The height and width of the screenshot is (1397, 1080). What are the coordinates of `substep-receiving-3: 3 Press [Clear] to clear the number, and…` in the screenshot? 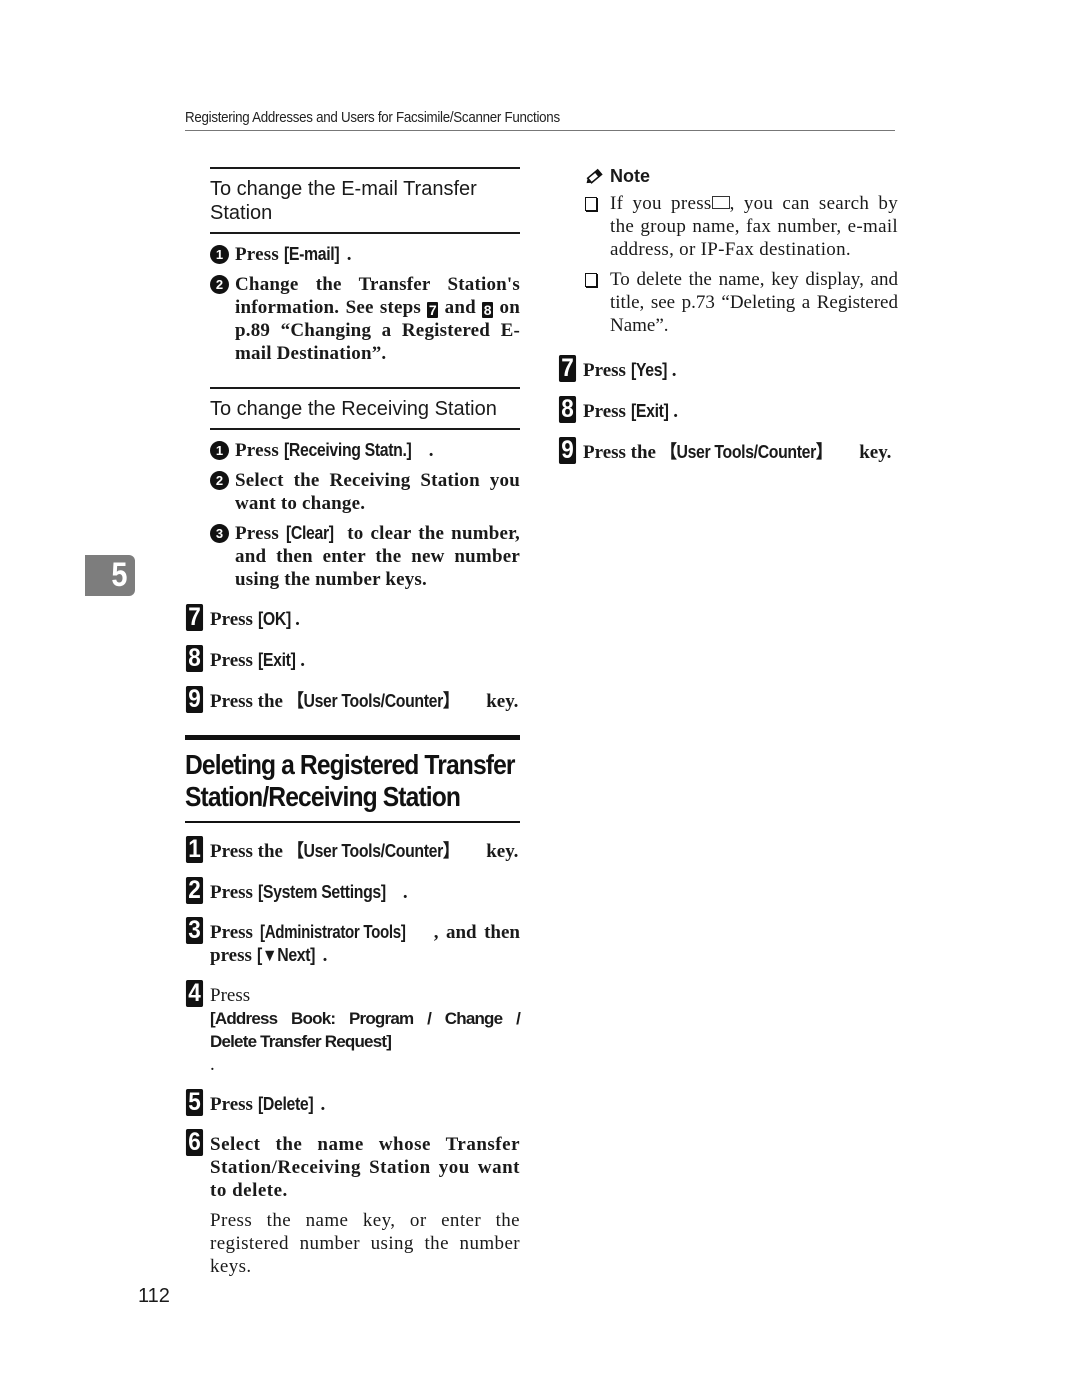 It's located at (365, 556).